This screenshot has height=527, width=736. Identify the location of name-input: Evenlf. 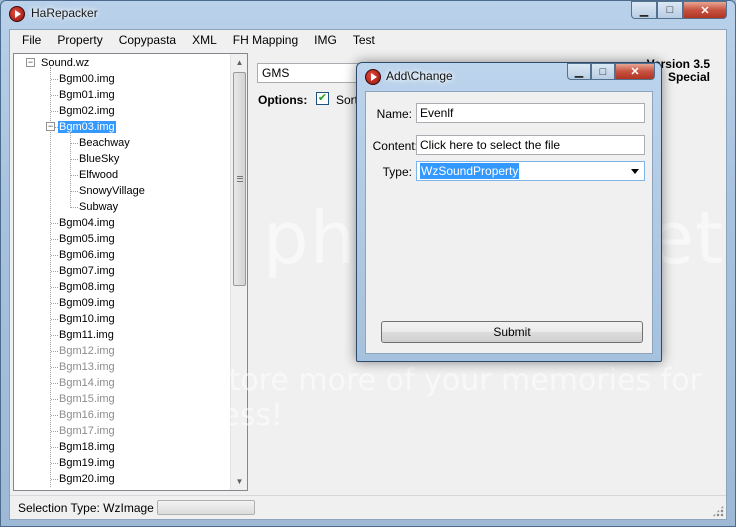
(530, 113).